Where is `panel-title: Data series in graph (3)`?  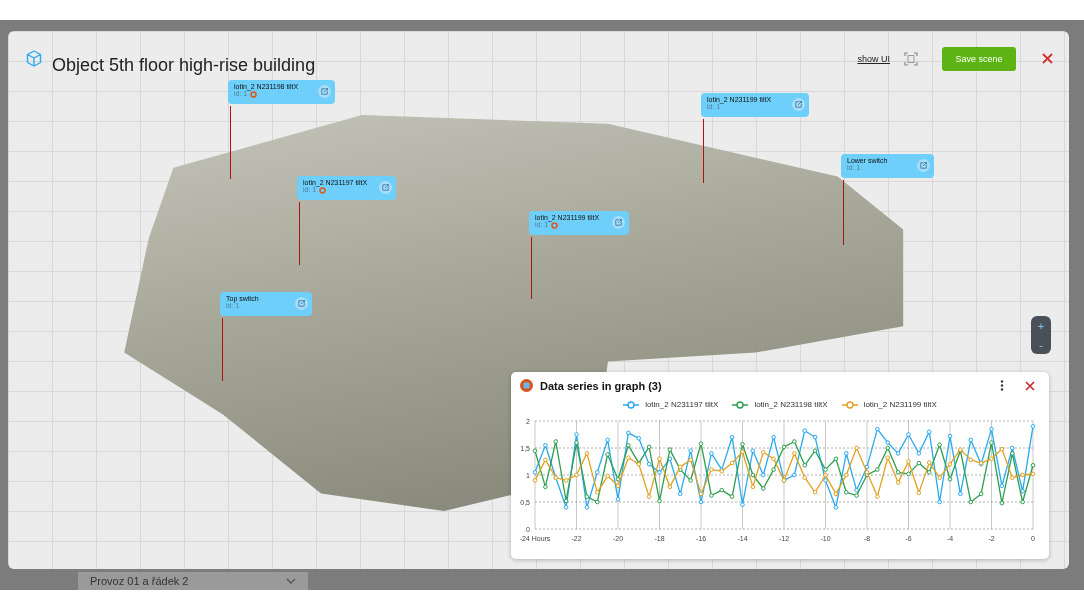 panel-title: Data series in graph (3) is located at coordinates (601, 385).